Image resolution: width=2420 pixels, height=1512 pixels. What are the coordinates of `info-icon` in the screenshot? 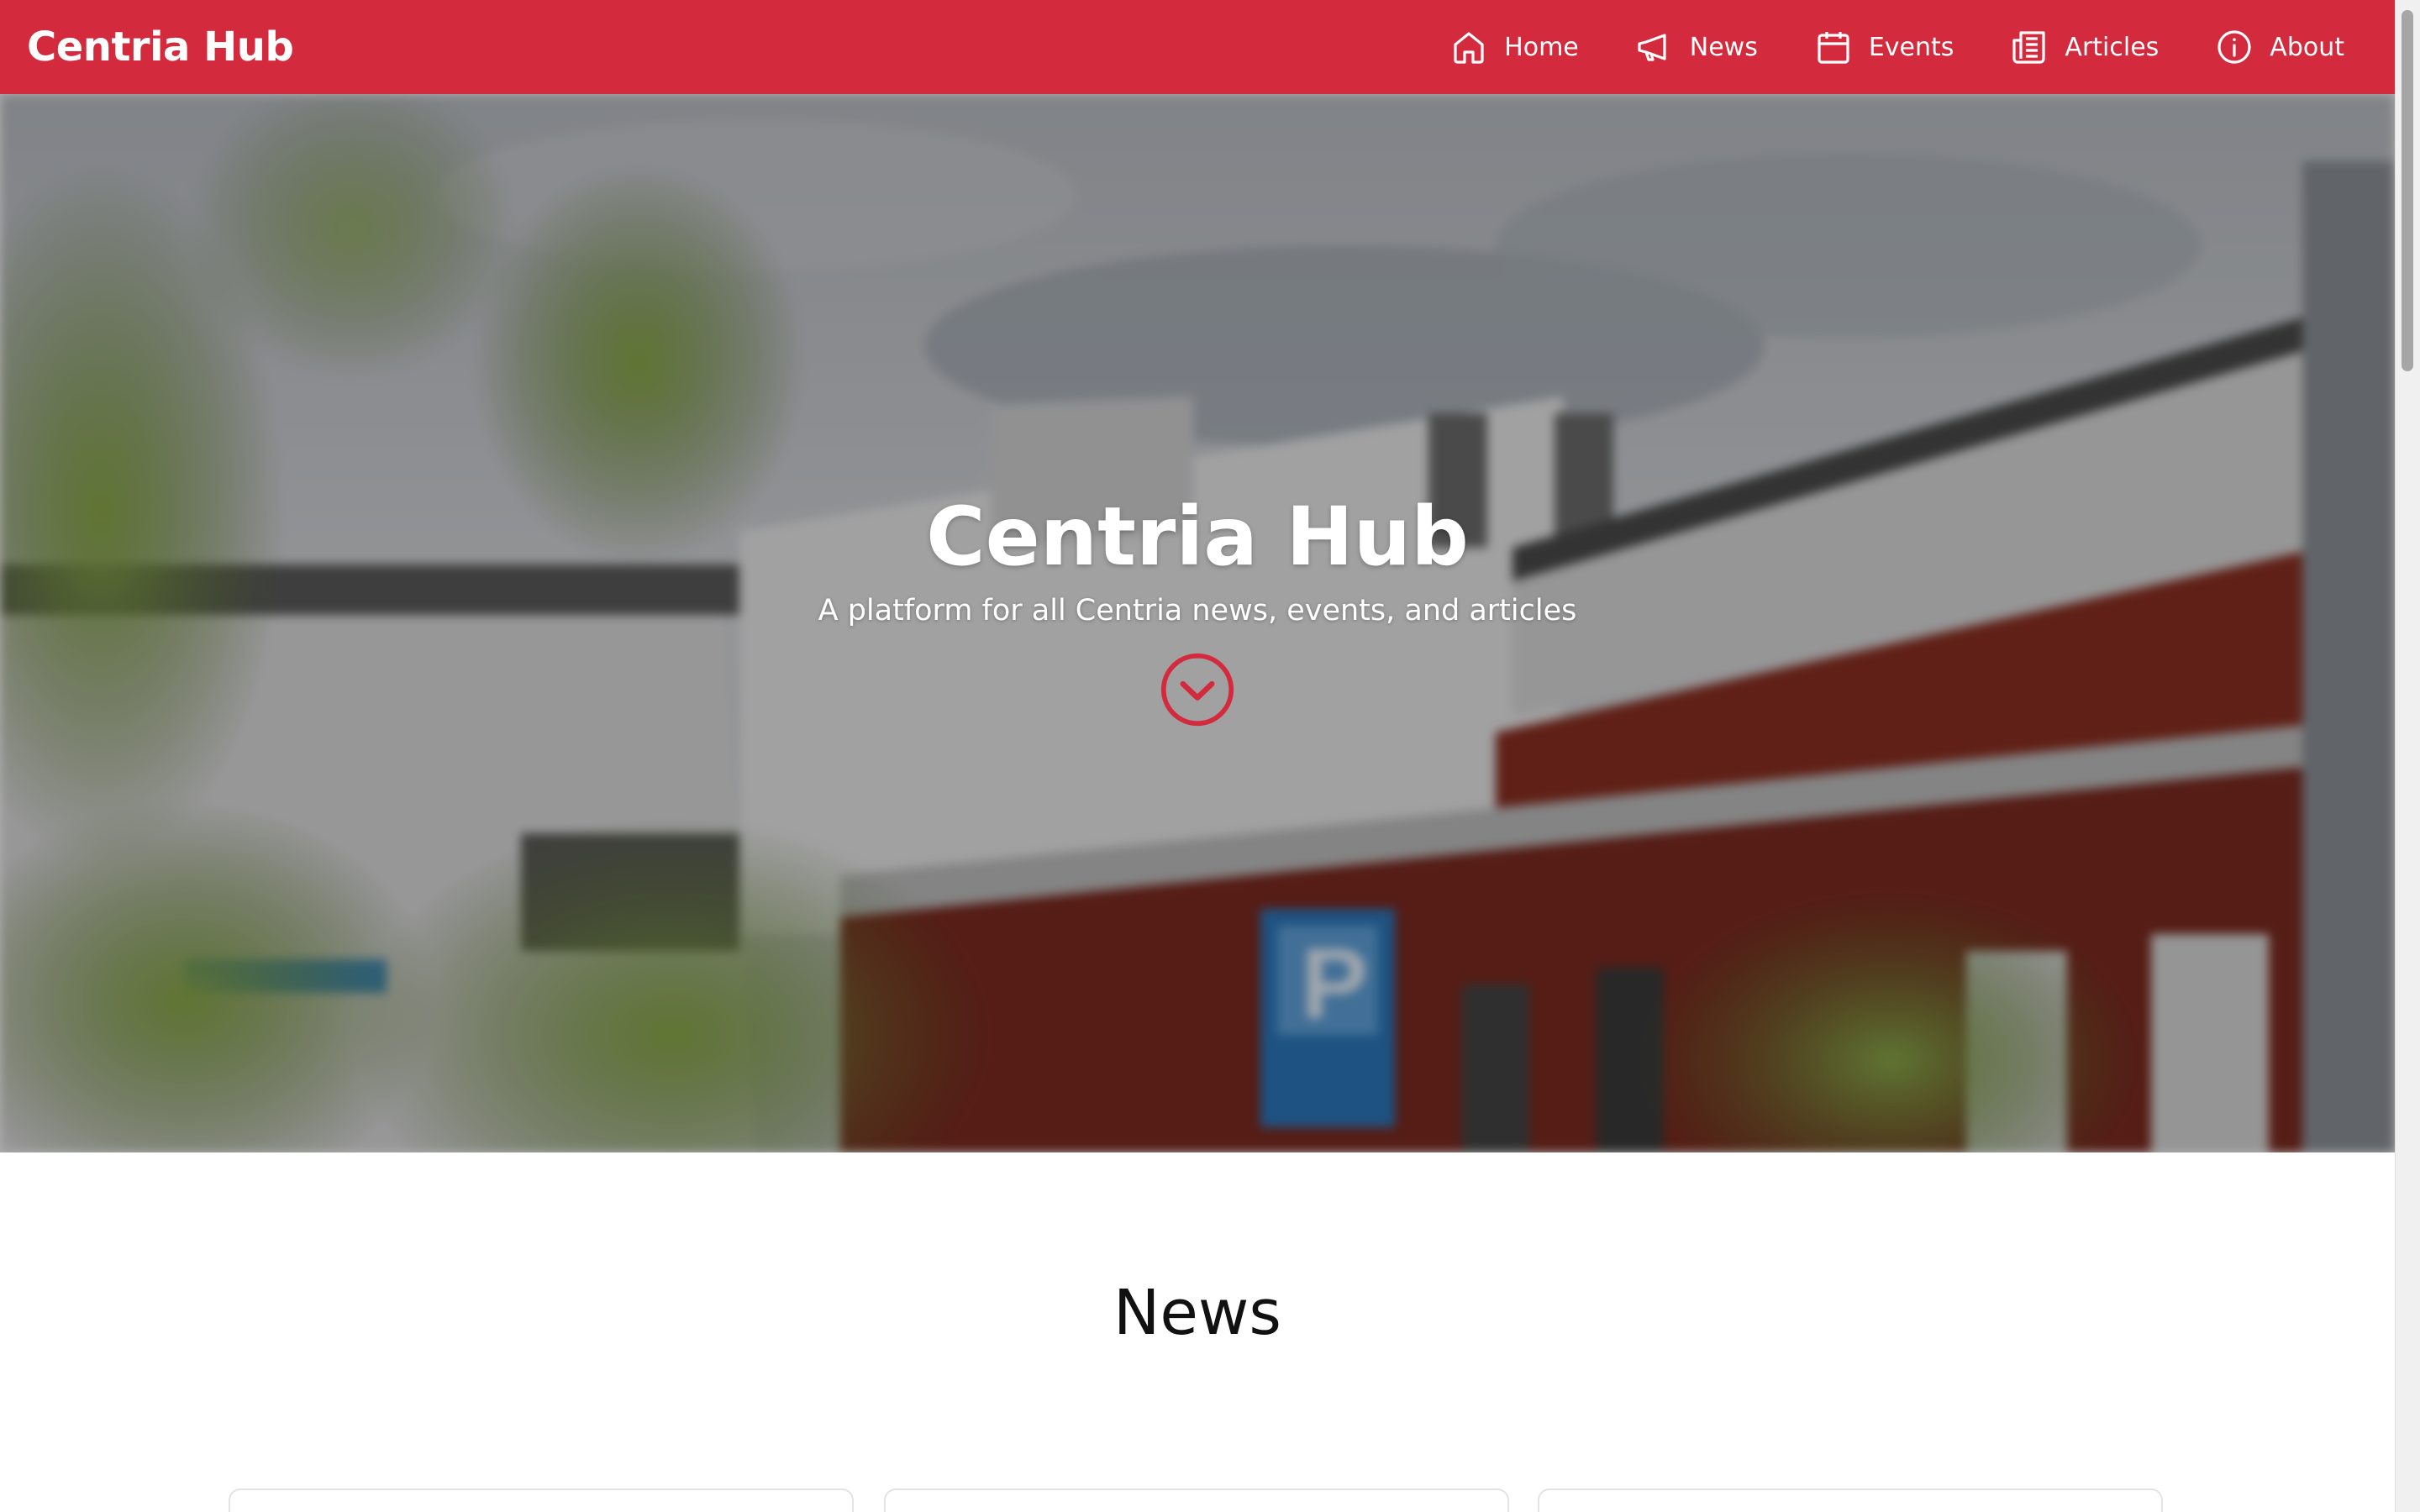 It's located at (2234, 47).